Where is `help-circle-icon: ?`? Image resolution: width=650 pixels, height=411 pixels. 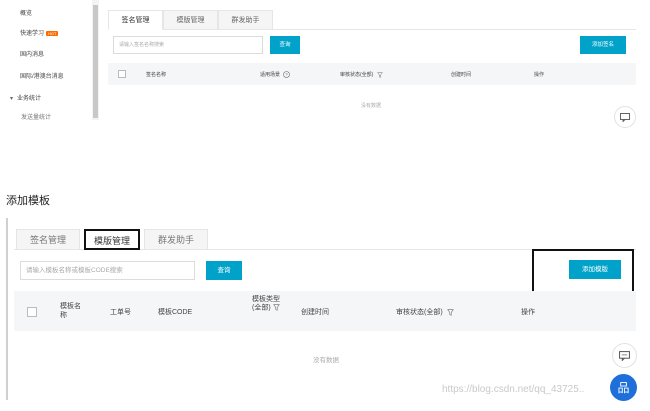 help-circle-icon: ? is located at coordinates (287, 74).